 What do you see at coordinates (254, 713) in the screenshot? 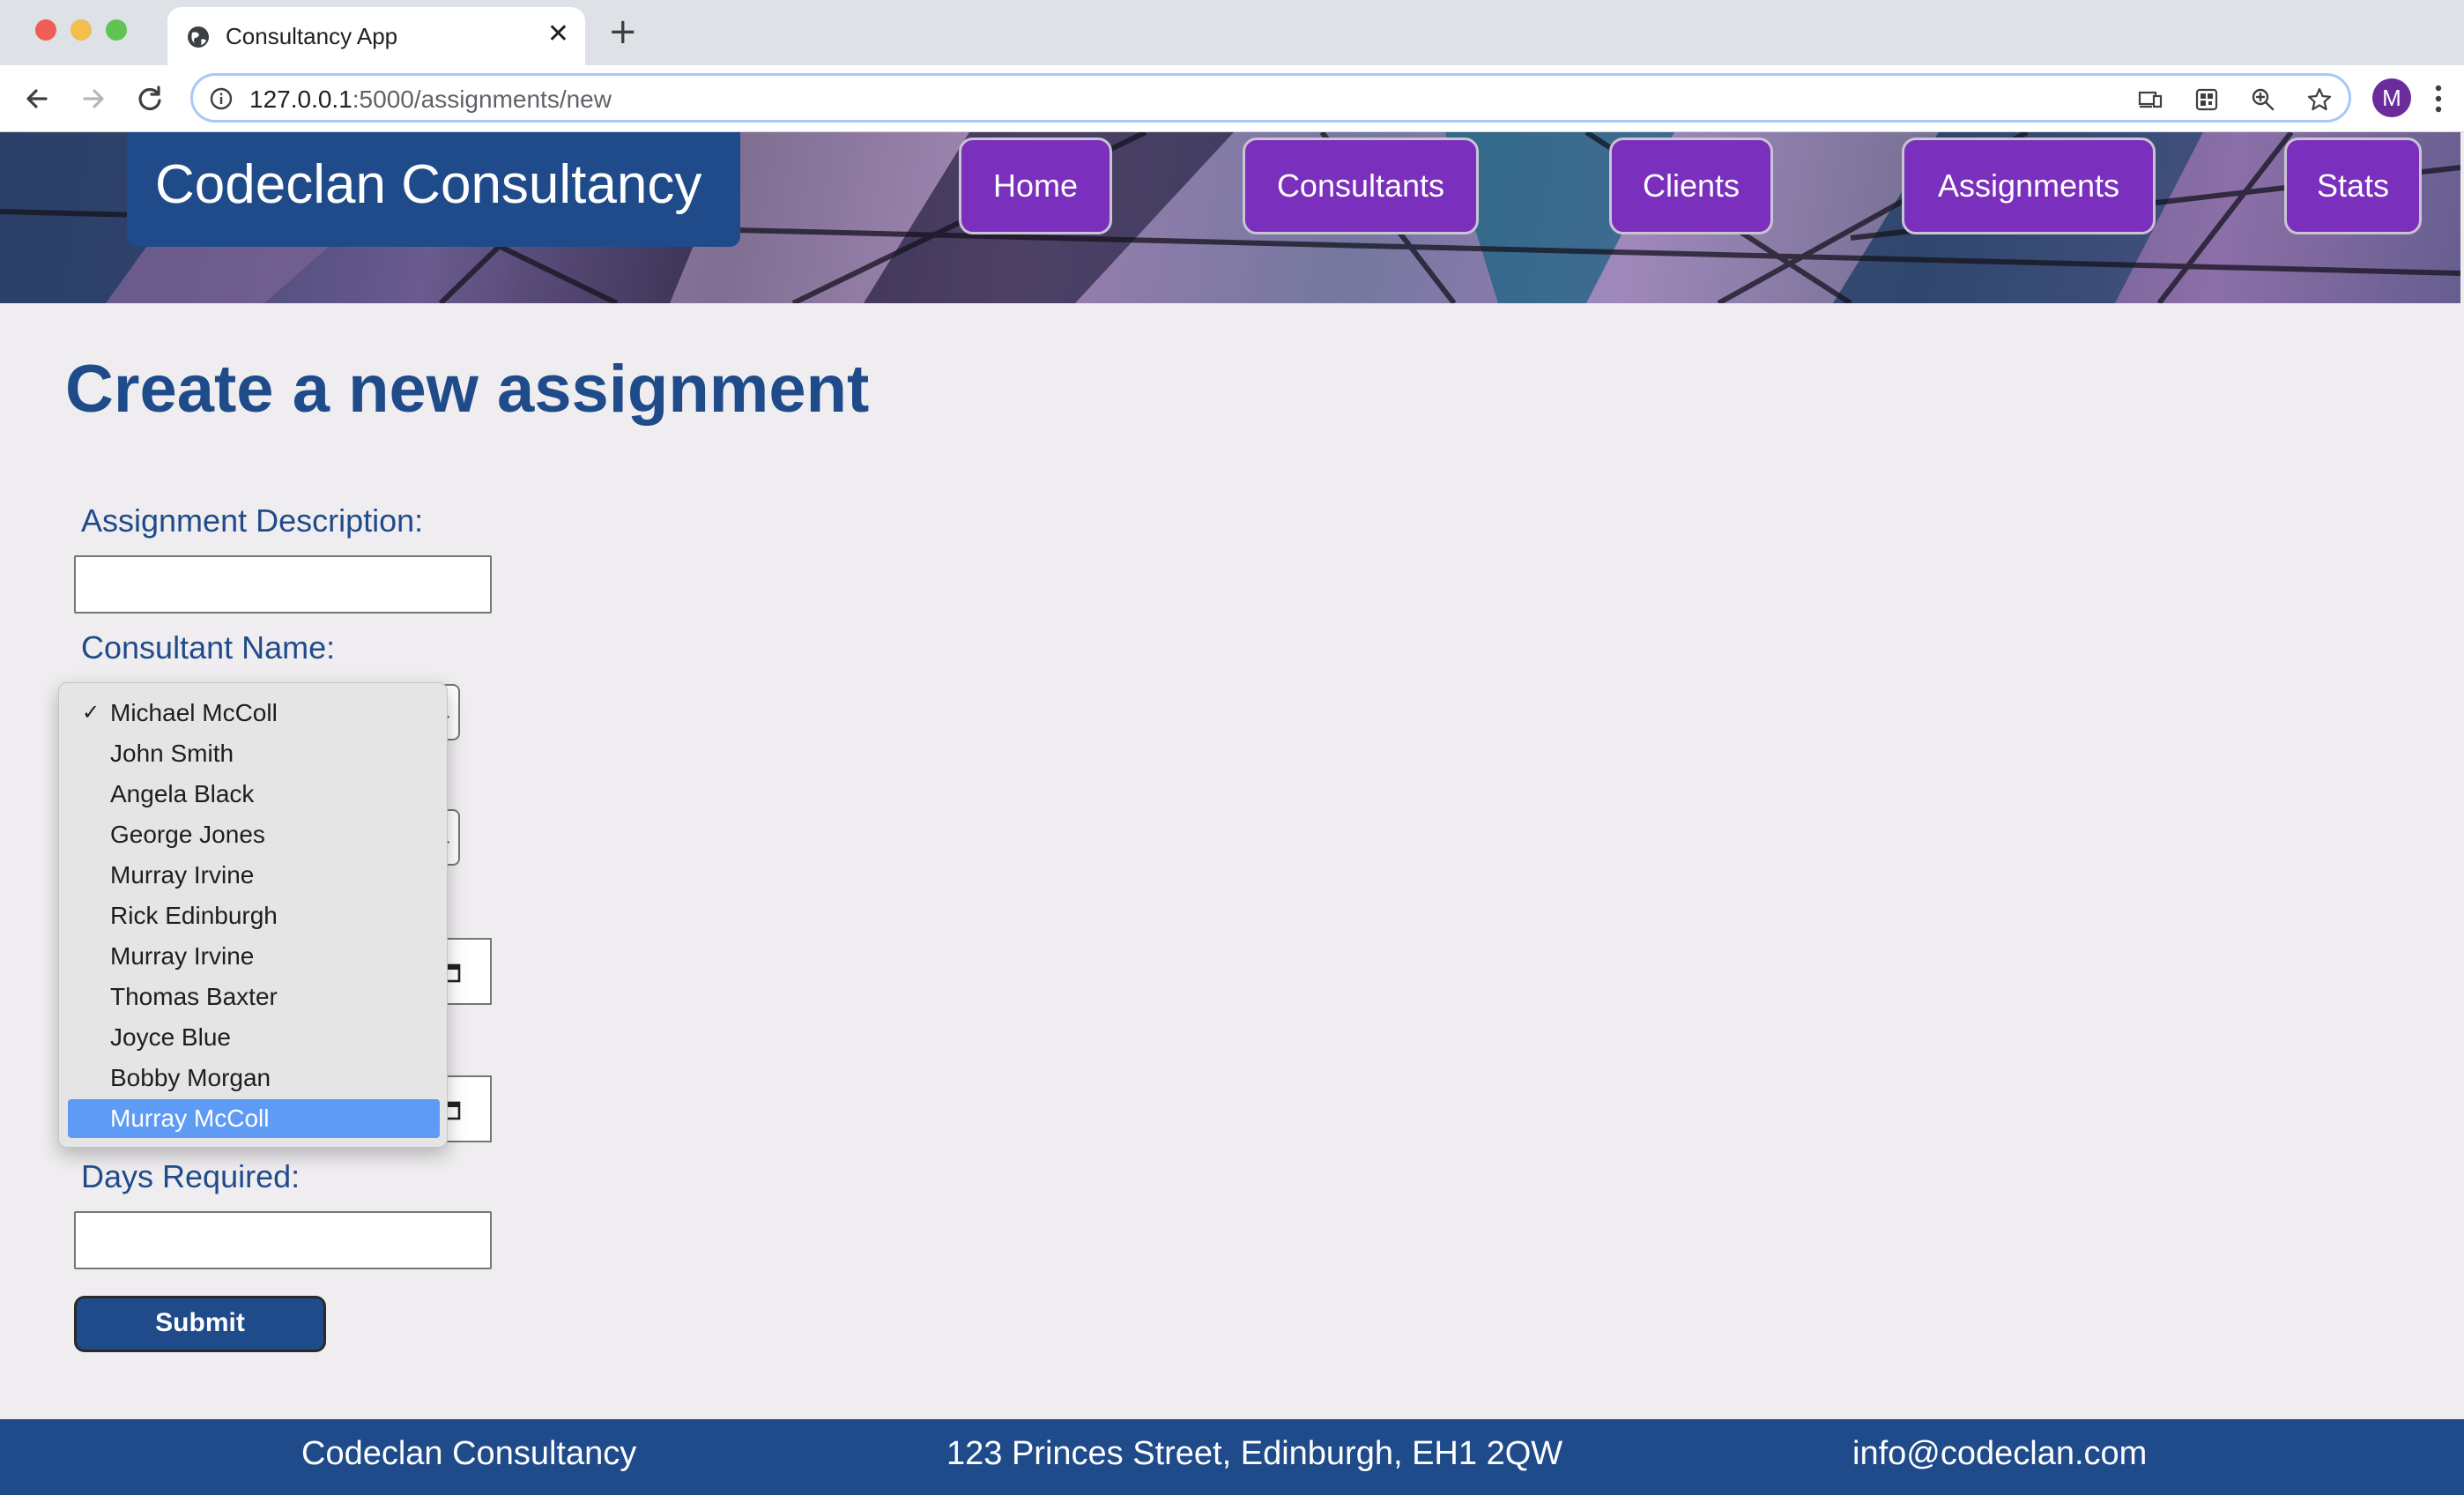
I see `dropdown-option: ✓ Michael McColl` at bounding box center [254, 713].